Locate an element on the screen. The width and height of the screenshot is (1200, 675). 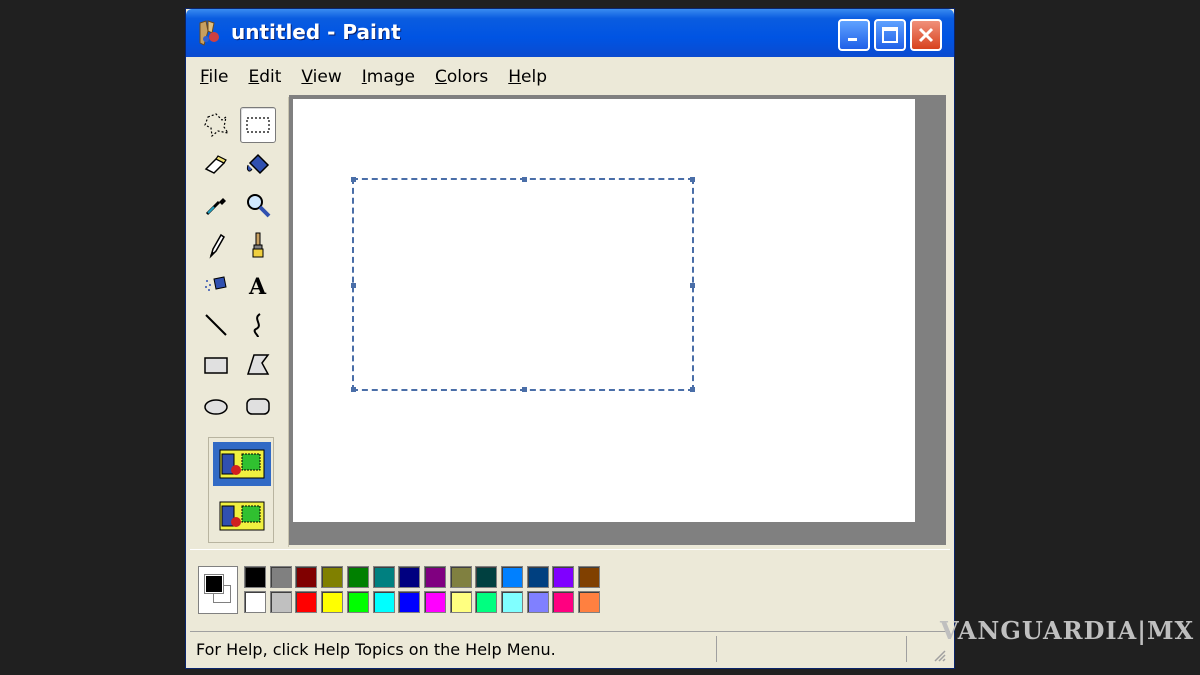
resize-grip-icon is located at coordinates (939, 655).